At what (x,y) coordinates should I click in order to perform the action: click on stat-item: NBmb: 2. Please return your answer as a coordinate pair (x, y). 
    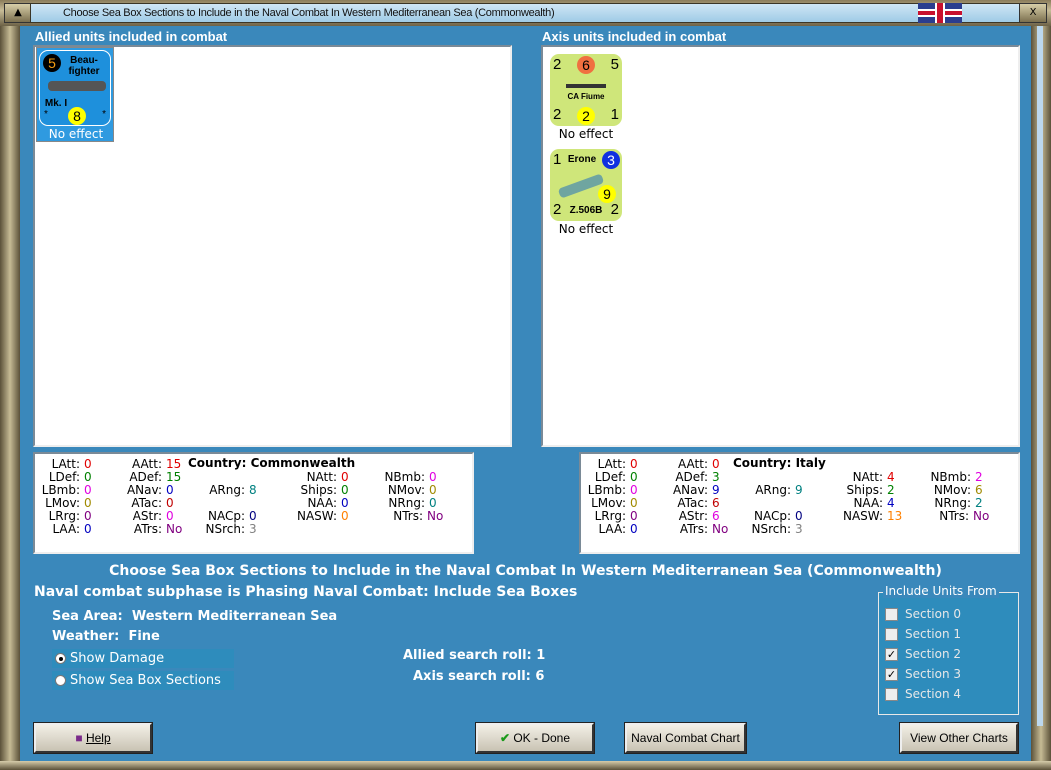
    Looking at the image, I should click on (937, 477).